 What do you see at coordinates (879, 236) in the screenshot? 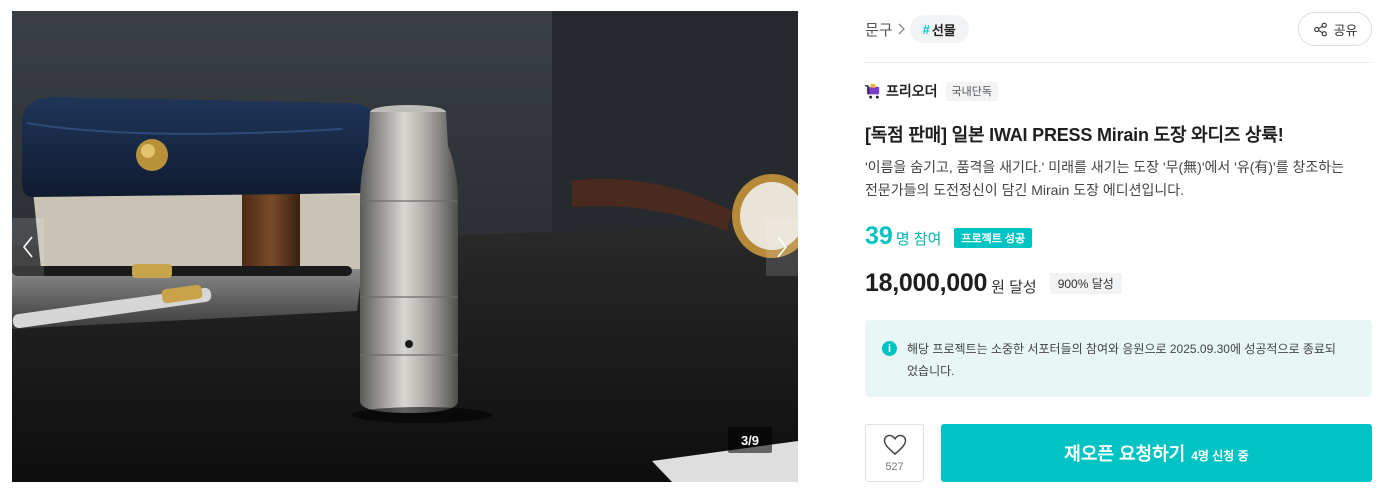
I see `participant-count: 39` at bounding box center [879, 236].